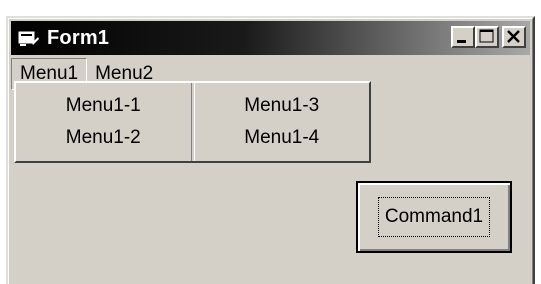 The image size is (541, 284). Describe the element at coordinates (103, 138) in the screenshot. I see `menu-item-menu1-2: Menu1-2` at that location.